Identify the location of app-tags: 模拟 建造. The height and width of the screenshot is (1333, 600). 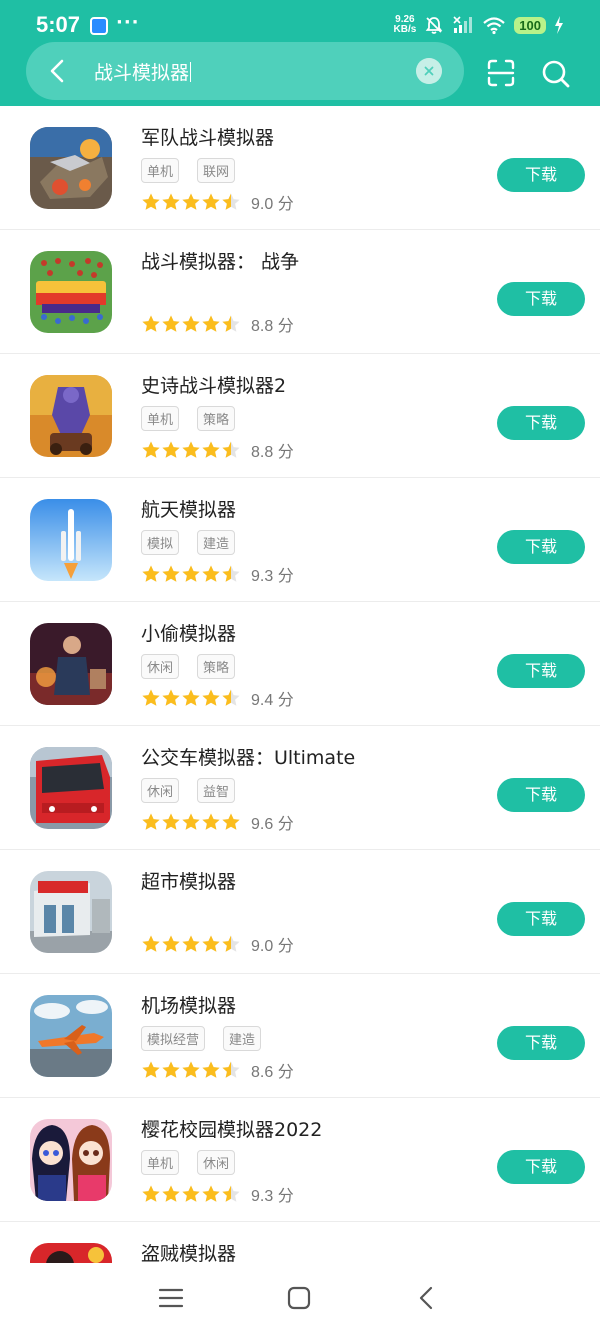
(188, 542).